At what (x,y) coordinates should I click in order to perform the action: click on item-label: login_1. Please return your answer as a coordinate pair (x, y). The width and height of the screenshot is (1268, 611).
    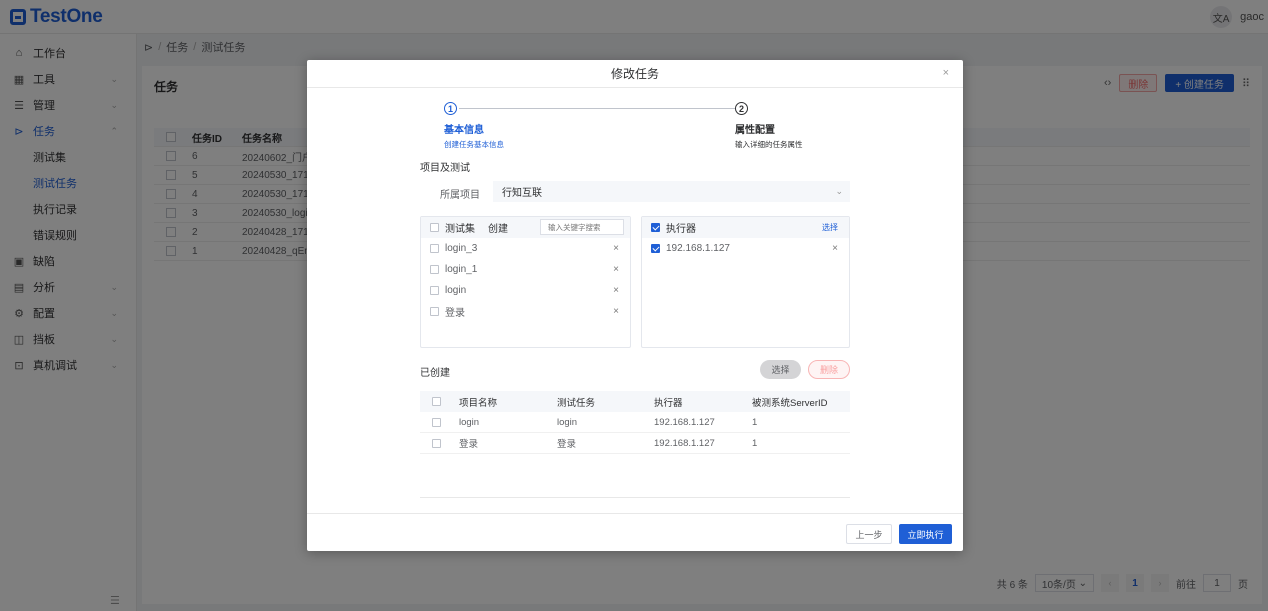
    Looking at the image, I should click on (461, 269).